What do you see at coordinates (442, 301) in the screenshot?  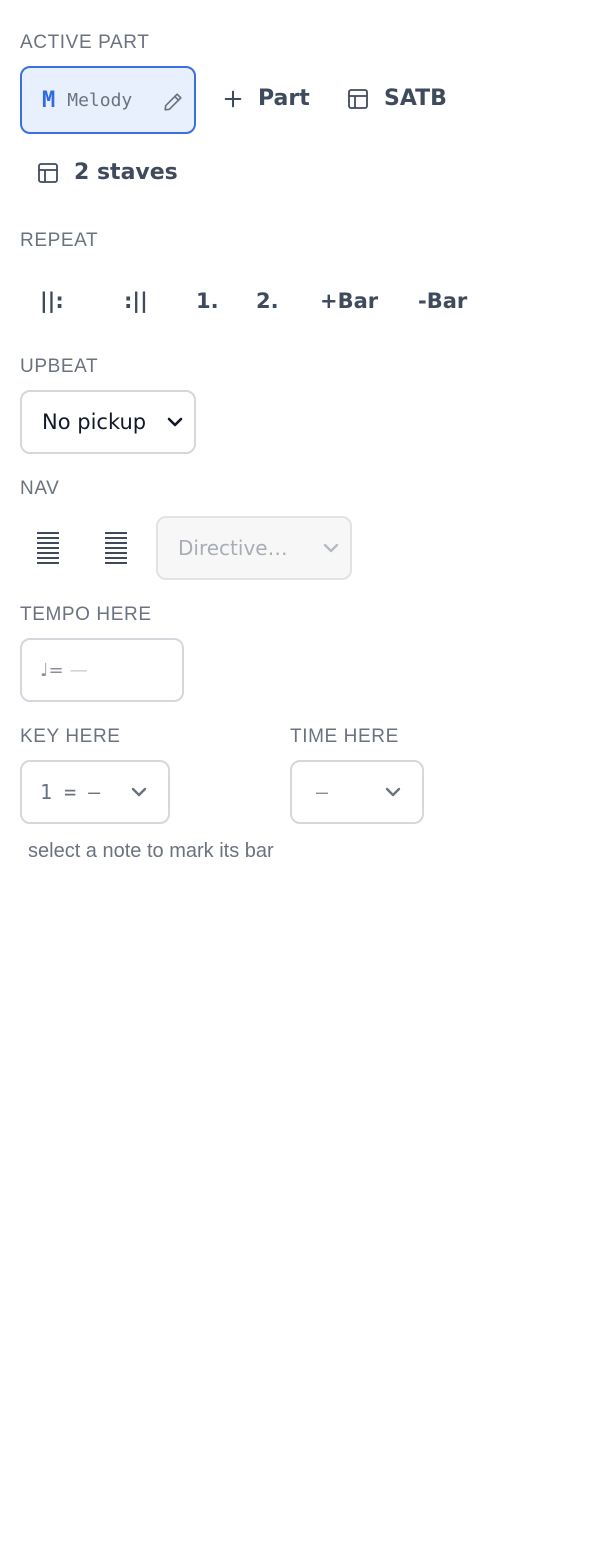 I see `remove-bar-button: -Bar` at bounding box center [442, 301].